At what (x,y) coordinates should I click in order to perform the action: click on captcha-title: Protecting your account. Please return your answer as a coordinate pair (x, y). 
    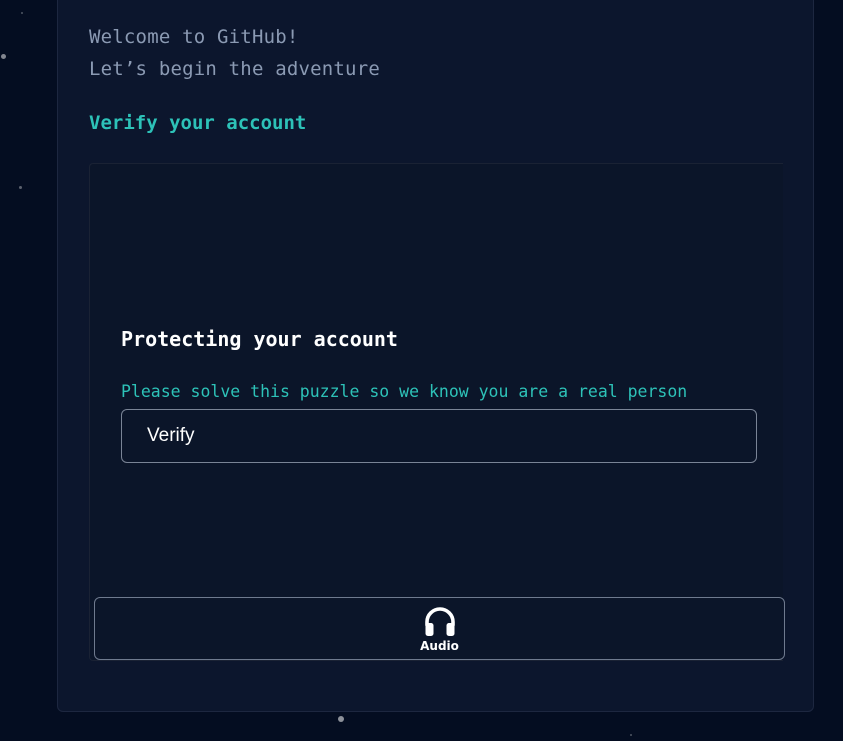
    Looking at the image, I should click on (259, 339).